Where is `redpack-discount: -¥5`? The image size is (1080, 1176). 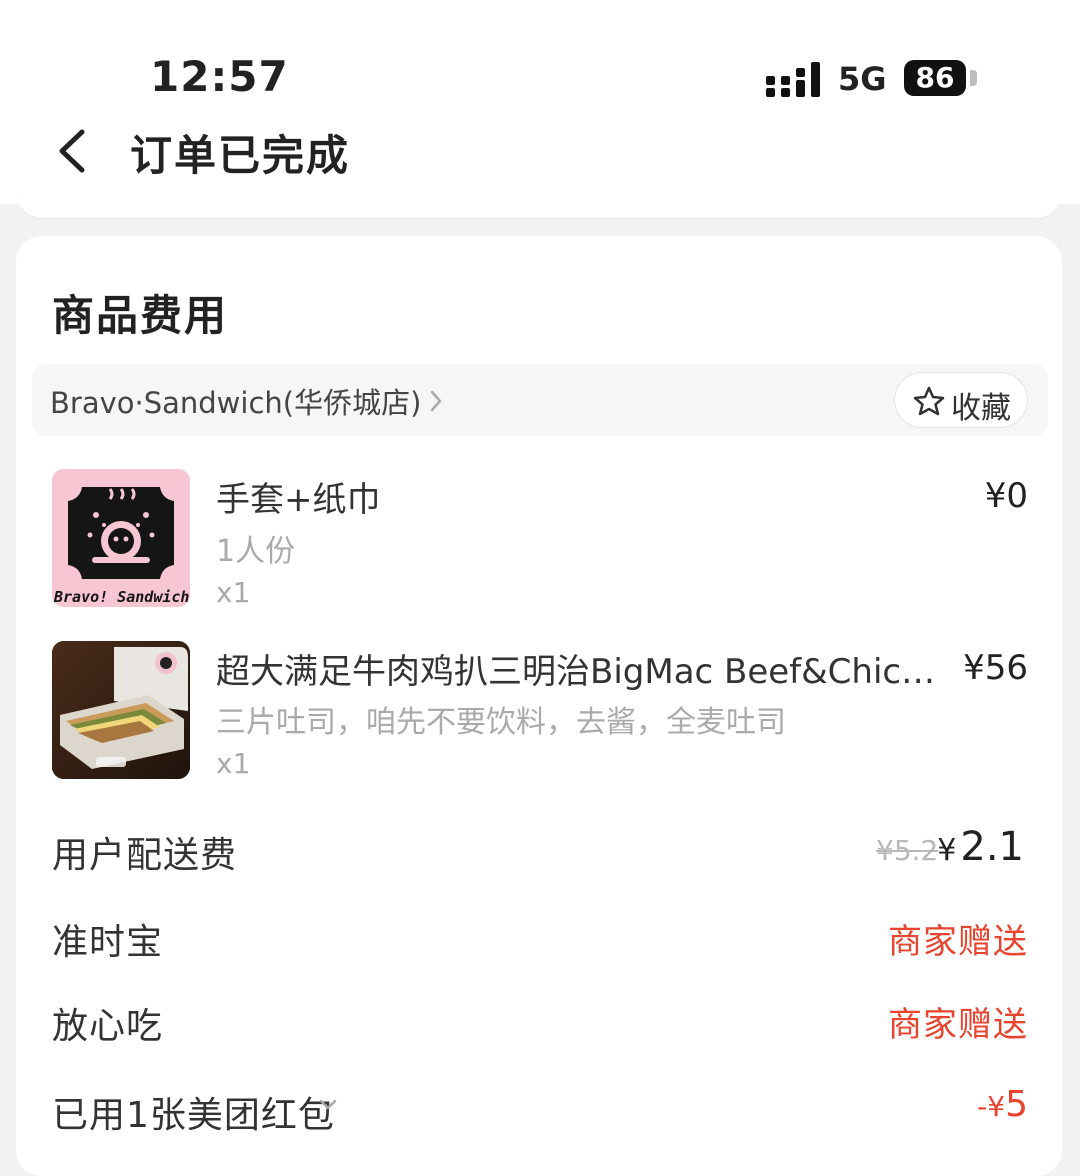 redpack-discount: -¥5 is located at coordinates (1002, 1104).